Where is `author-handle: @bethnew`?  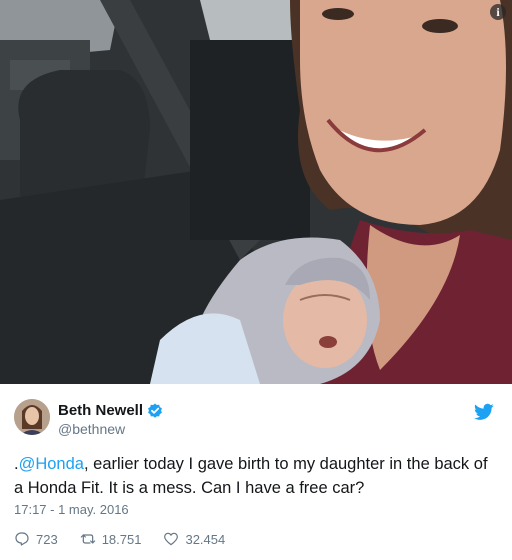 author-handle: @bethnew is located at coordinates (91, 429).